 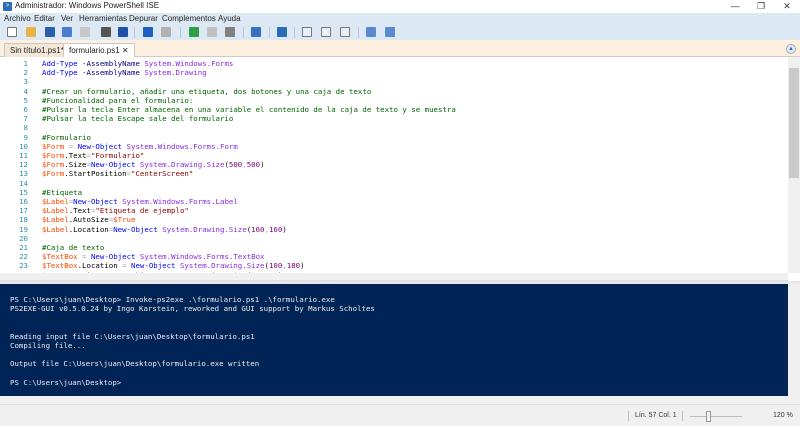 I want to click on script-pane-max-icon, so click(x=345, y=32).